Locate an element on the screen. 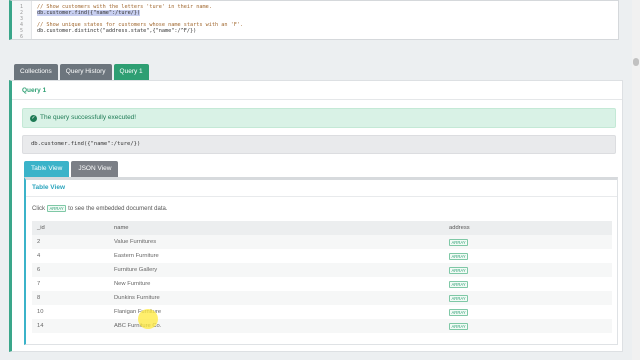 This screenshot has height=360, width=640. check-circle-icon: ✓ is located at coordinates (33, 118).